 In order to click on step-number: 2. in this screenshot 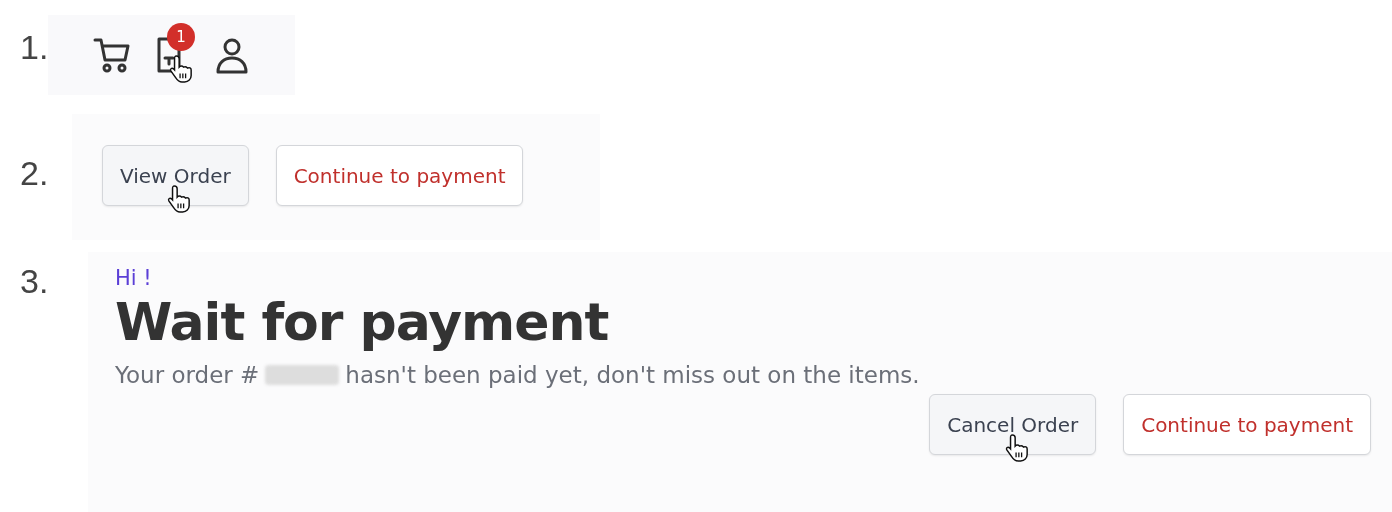, I will do `click(34, 173)`.